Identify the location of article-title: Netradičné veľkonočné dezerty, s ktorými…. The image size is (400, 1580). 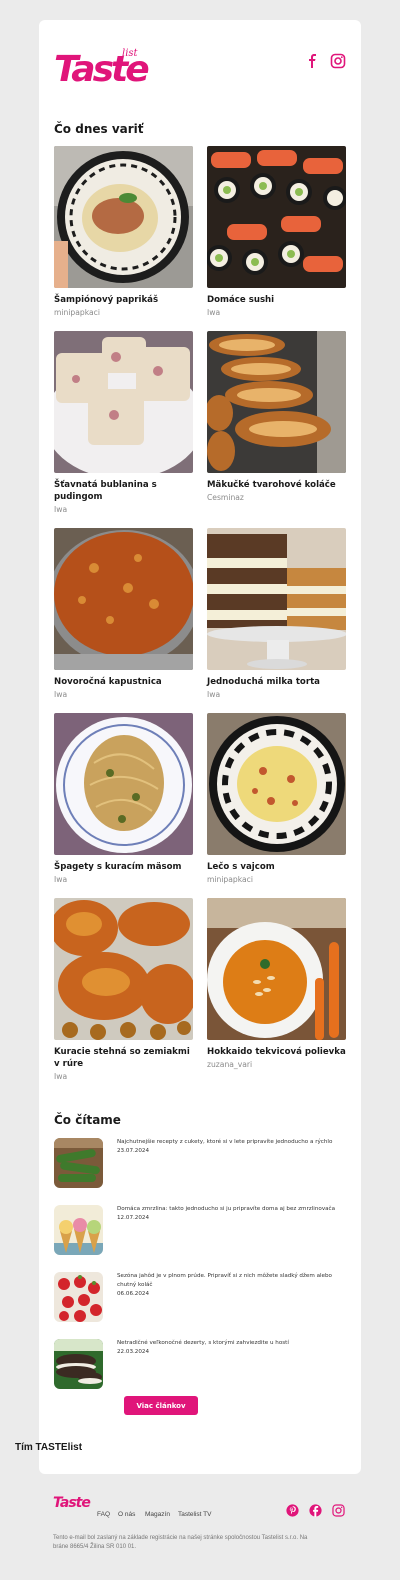
(229, 1343).